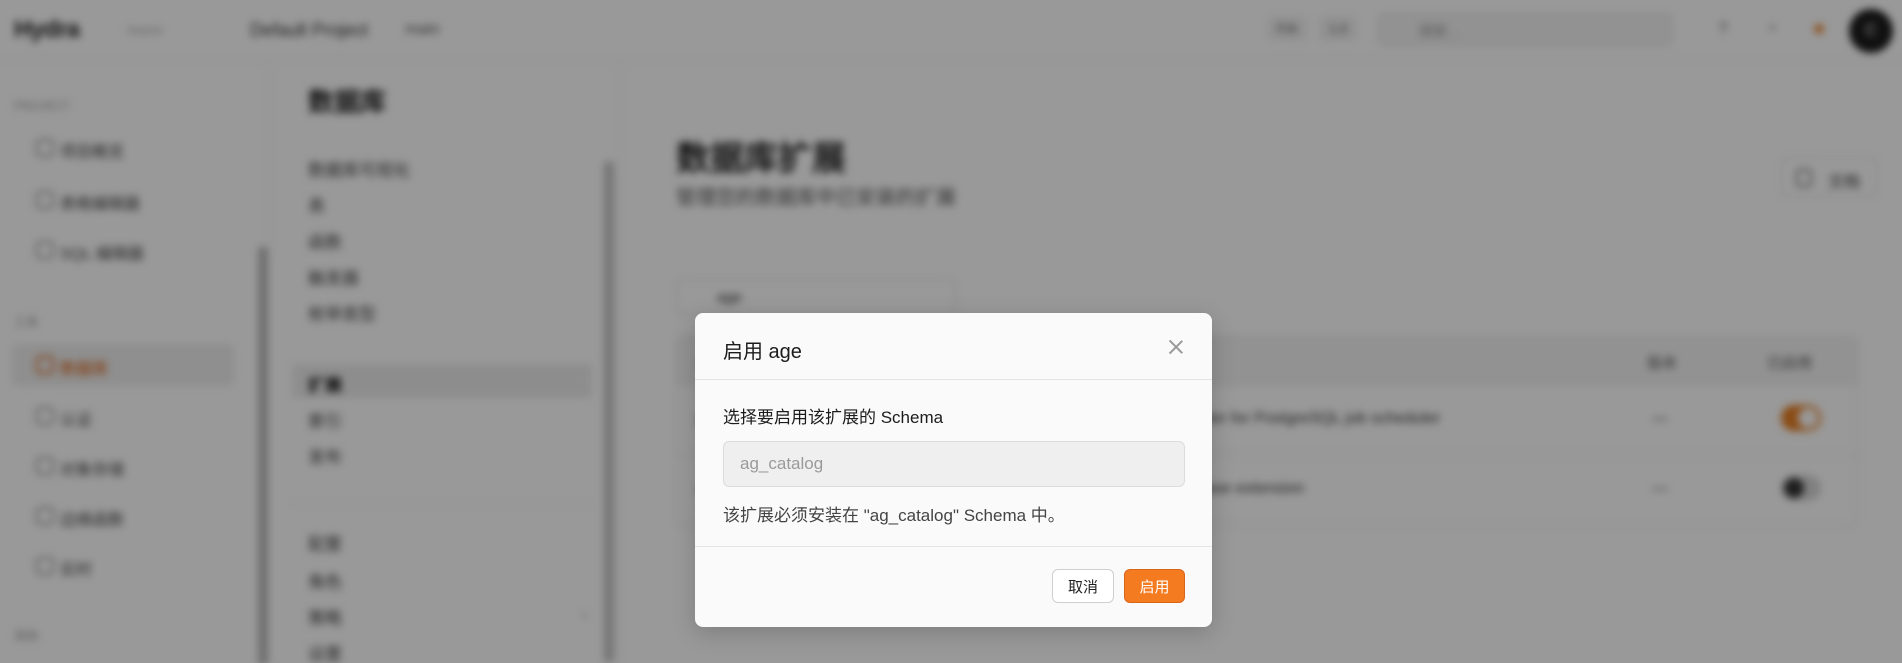 The height and width of the screenshot is (663, 1902). What do you see at coordinates (894, 515) in the screenshot?
I see `schema-help-text: 该扩展必须安装在 "ag_catalog" Schema 中。` at bounding box center [894, 515].